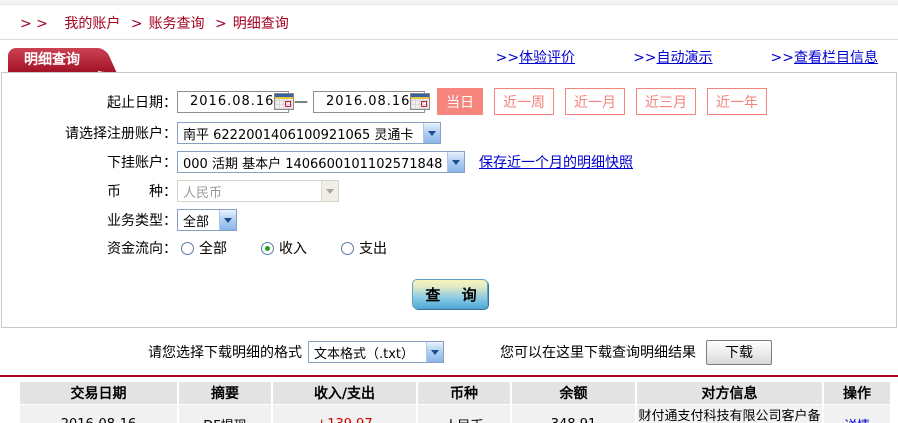  I want to click on registered-account-row: 请选择注册账户： 南平 6222001406100921065 灵通卡, so click(449, 133).